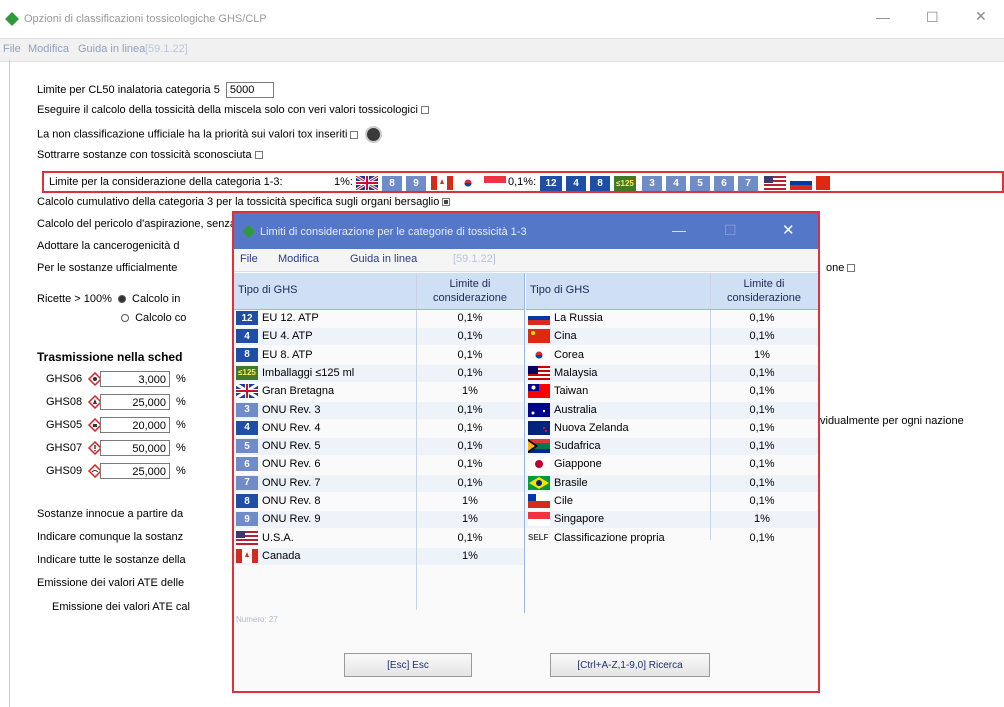 This screenshot has width=1004, height=707. I want to click on table-row: 8 EU 8. ATP 0,1%, so click(379, 355).